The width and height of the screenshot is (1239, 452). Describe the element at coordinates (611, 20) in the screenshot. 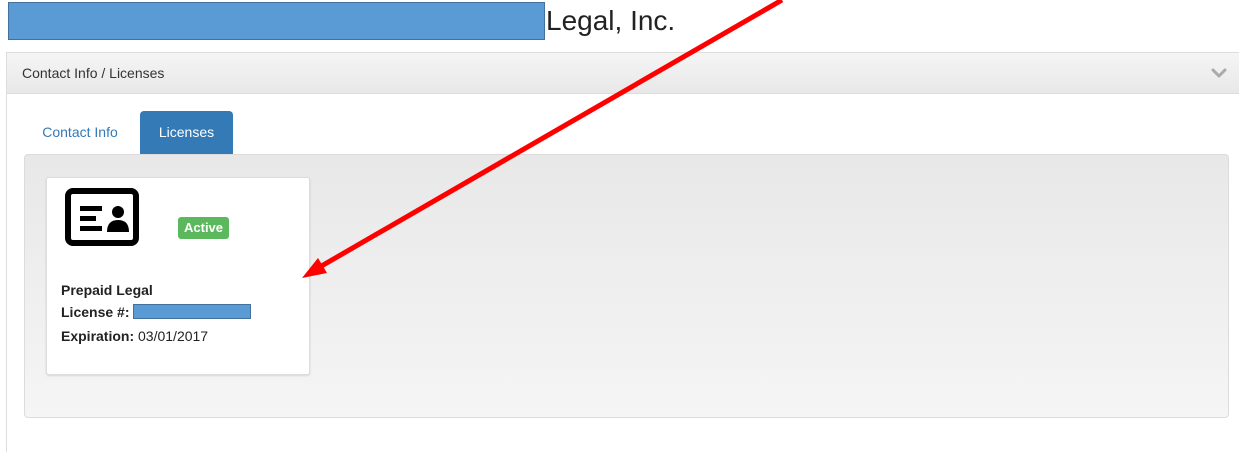

I see `company-name: Legal, Inc.` at that location.